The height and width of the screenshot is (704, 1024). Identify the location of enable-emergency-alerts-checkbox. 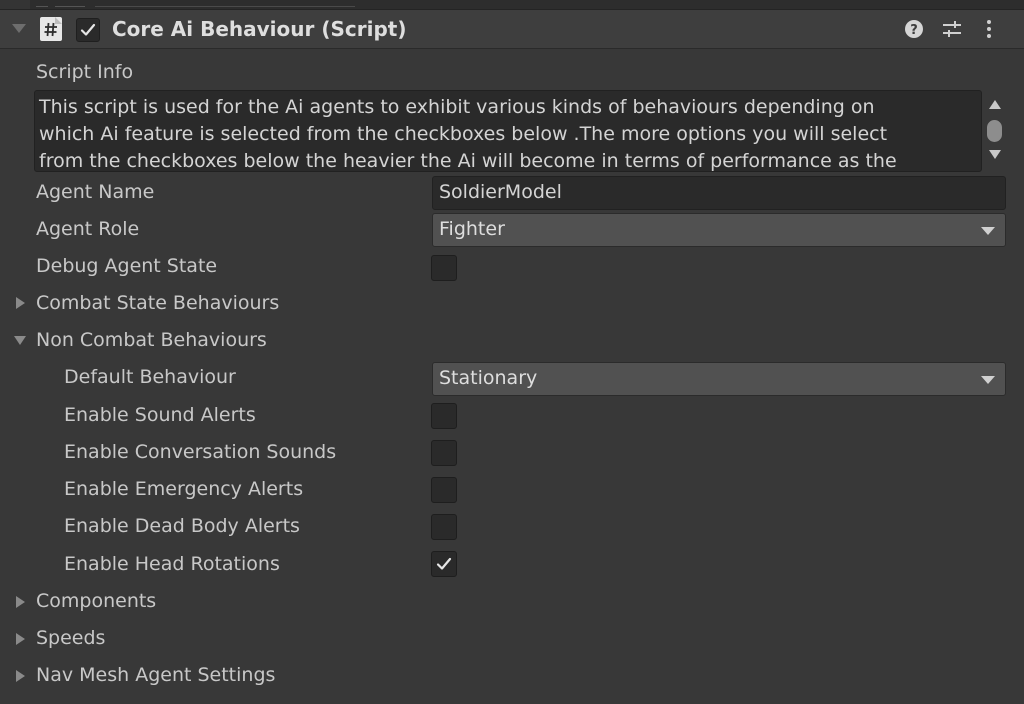
(444, 490).